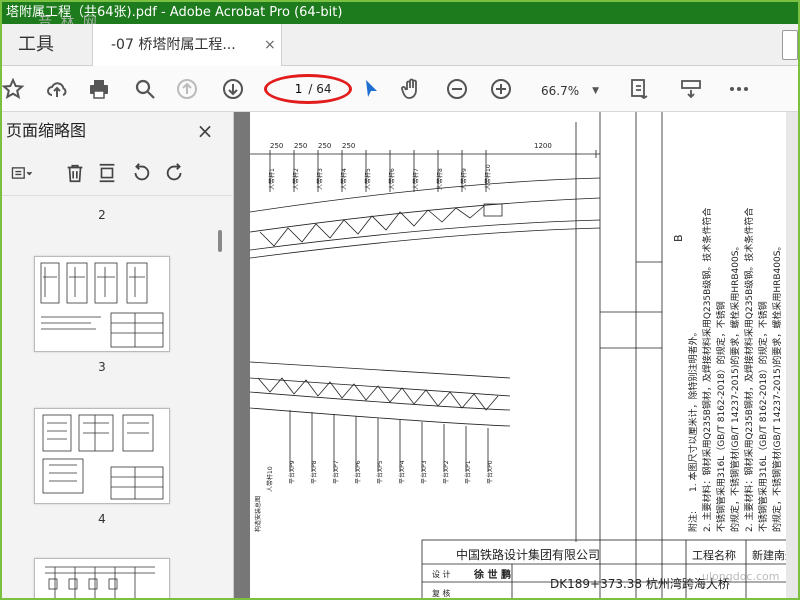 The image size is (800, 600). I want to click on zoom-out-icon, so click(457, 89).